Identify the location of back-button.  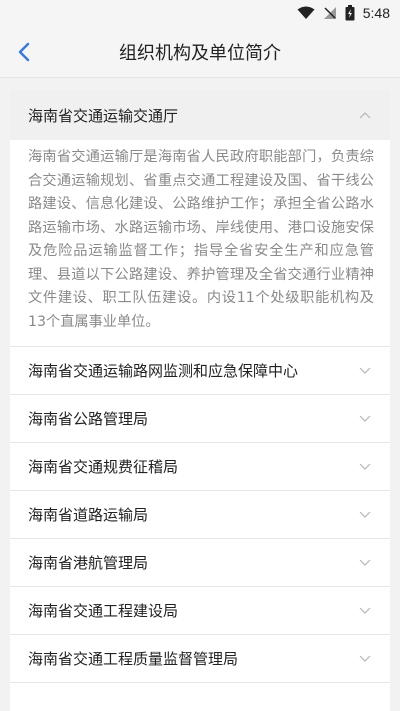
(24, 52).